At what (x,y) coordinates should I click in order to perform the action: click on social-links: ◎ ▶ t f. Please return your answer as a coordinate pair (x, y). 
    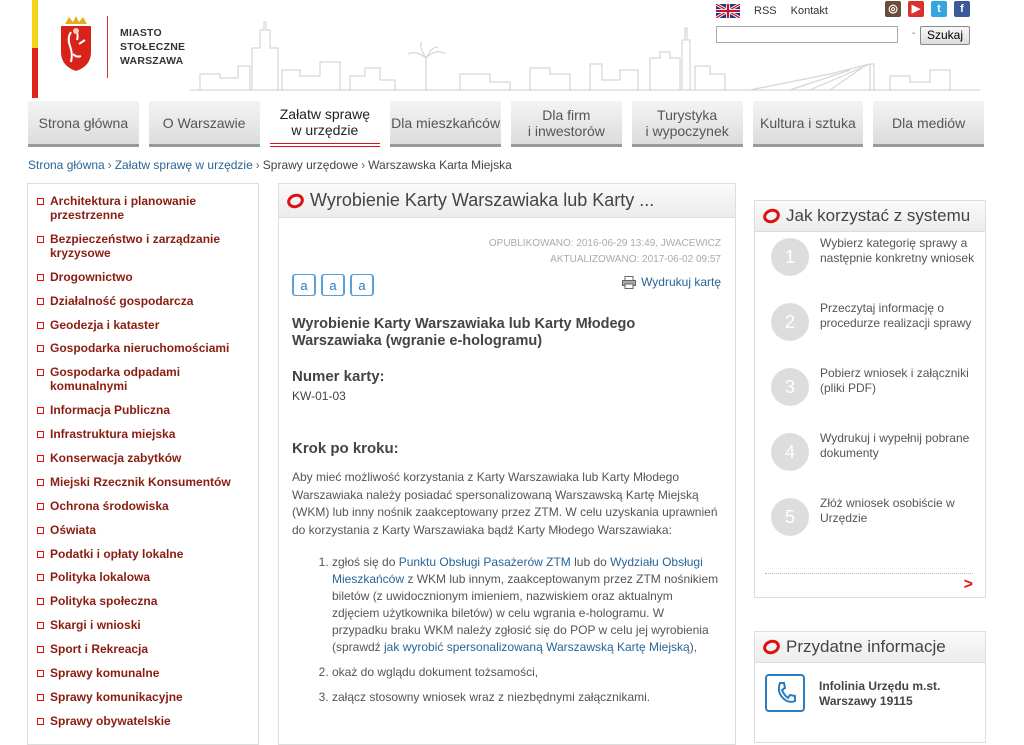
    Looking at the image, I should click on (927, 9).